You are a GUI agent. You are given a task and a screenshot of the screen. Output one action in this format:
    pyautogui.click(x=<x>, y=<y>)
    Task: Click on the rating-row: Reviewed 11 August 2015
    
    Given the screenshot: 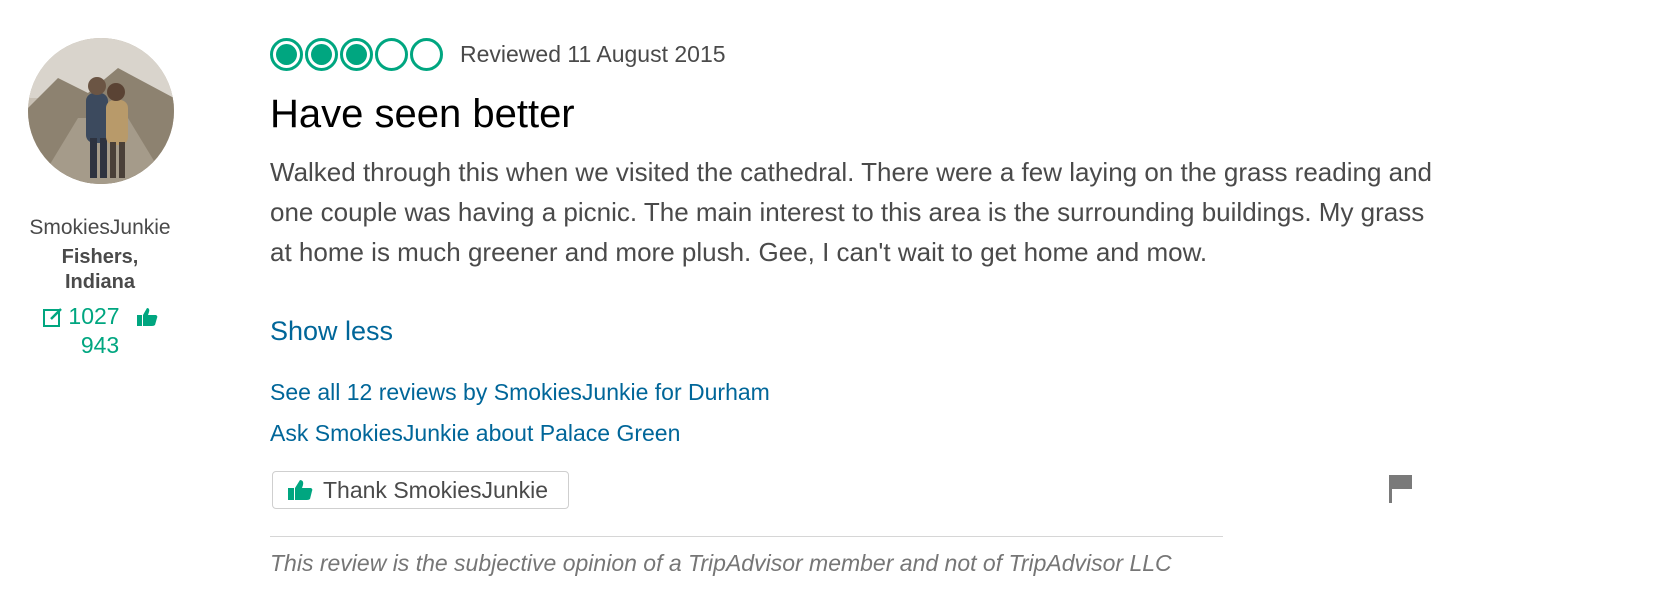 What is the action you would take?
    pyautogui.click(x=498, y=54)
    